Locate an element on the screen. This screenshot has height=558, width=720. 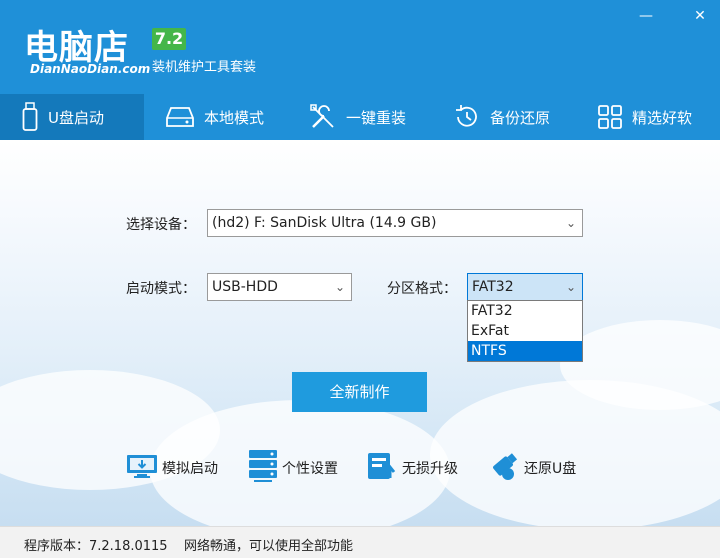
tab-label: U盘启动 is located at coordinates (76, 117).